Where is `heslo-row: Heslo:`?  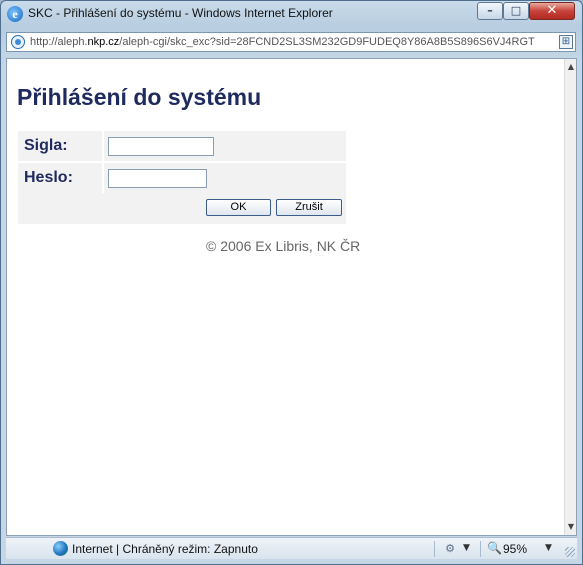
heslo-row: Heslo: is located at coordinates (182, 178).